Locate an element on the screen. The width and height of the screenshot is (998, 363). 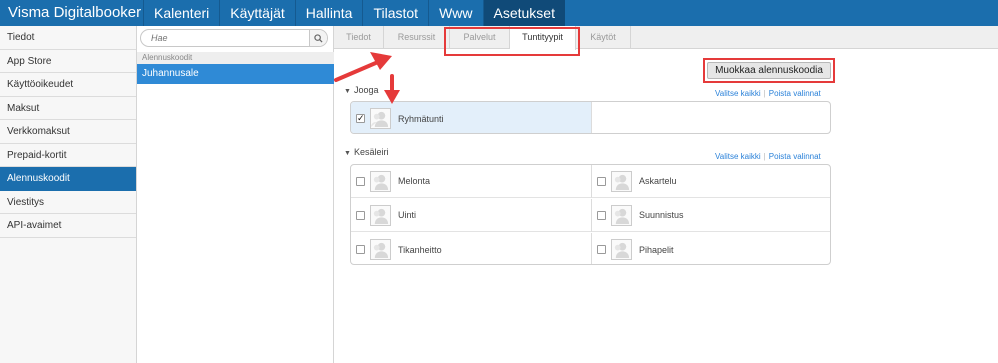
item-suunnistus: Suunnistus is located at coordinates (710, 215).